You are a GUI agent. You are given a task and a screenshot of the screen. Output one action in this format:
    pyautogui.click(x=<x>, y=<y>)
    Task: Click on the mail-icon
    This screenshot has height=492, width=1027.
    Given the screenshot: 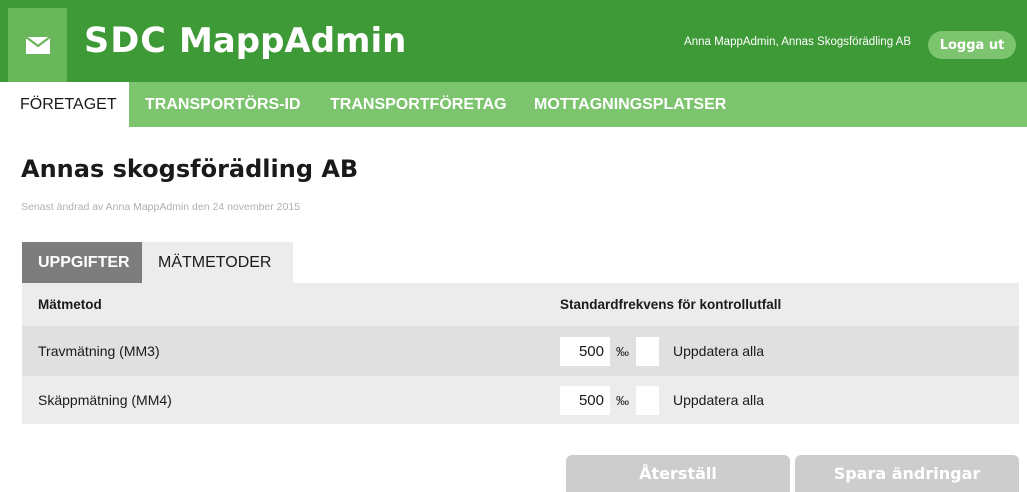 What is the action you would take?
    pyautogui.click(x=37, y=45)
    